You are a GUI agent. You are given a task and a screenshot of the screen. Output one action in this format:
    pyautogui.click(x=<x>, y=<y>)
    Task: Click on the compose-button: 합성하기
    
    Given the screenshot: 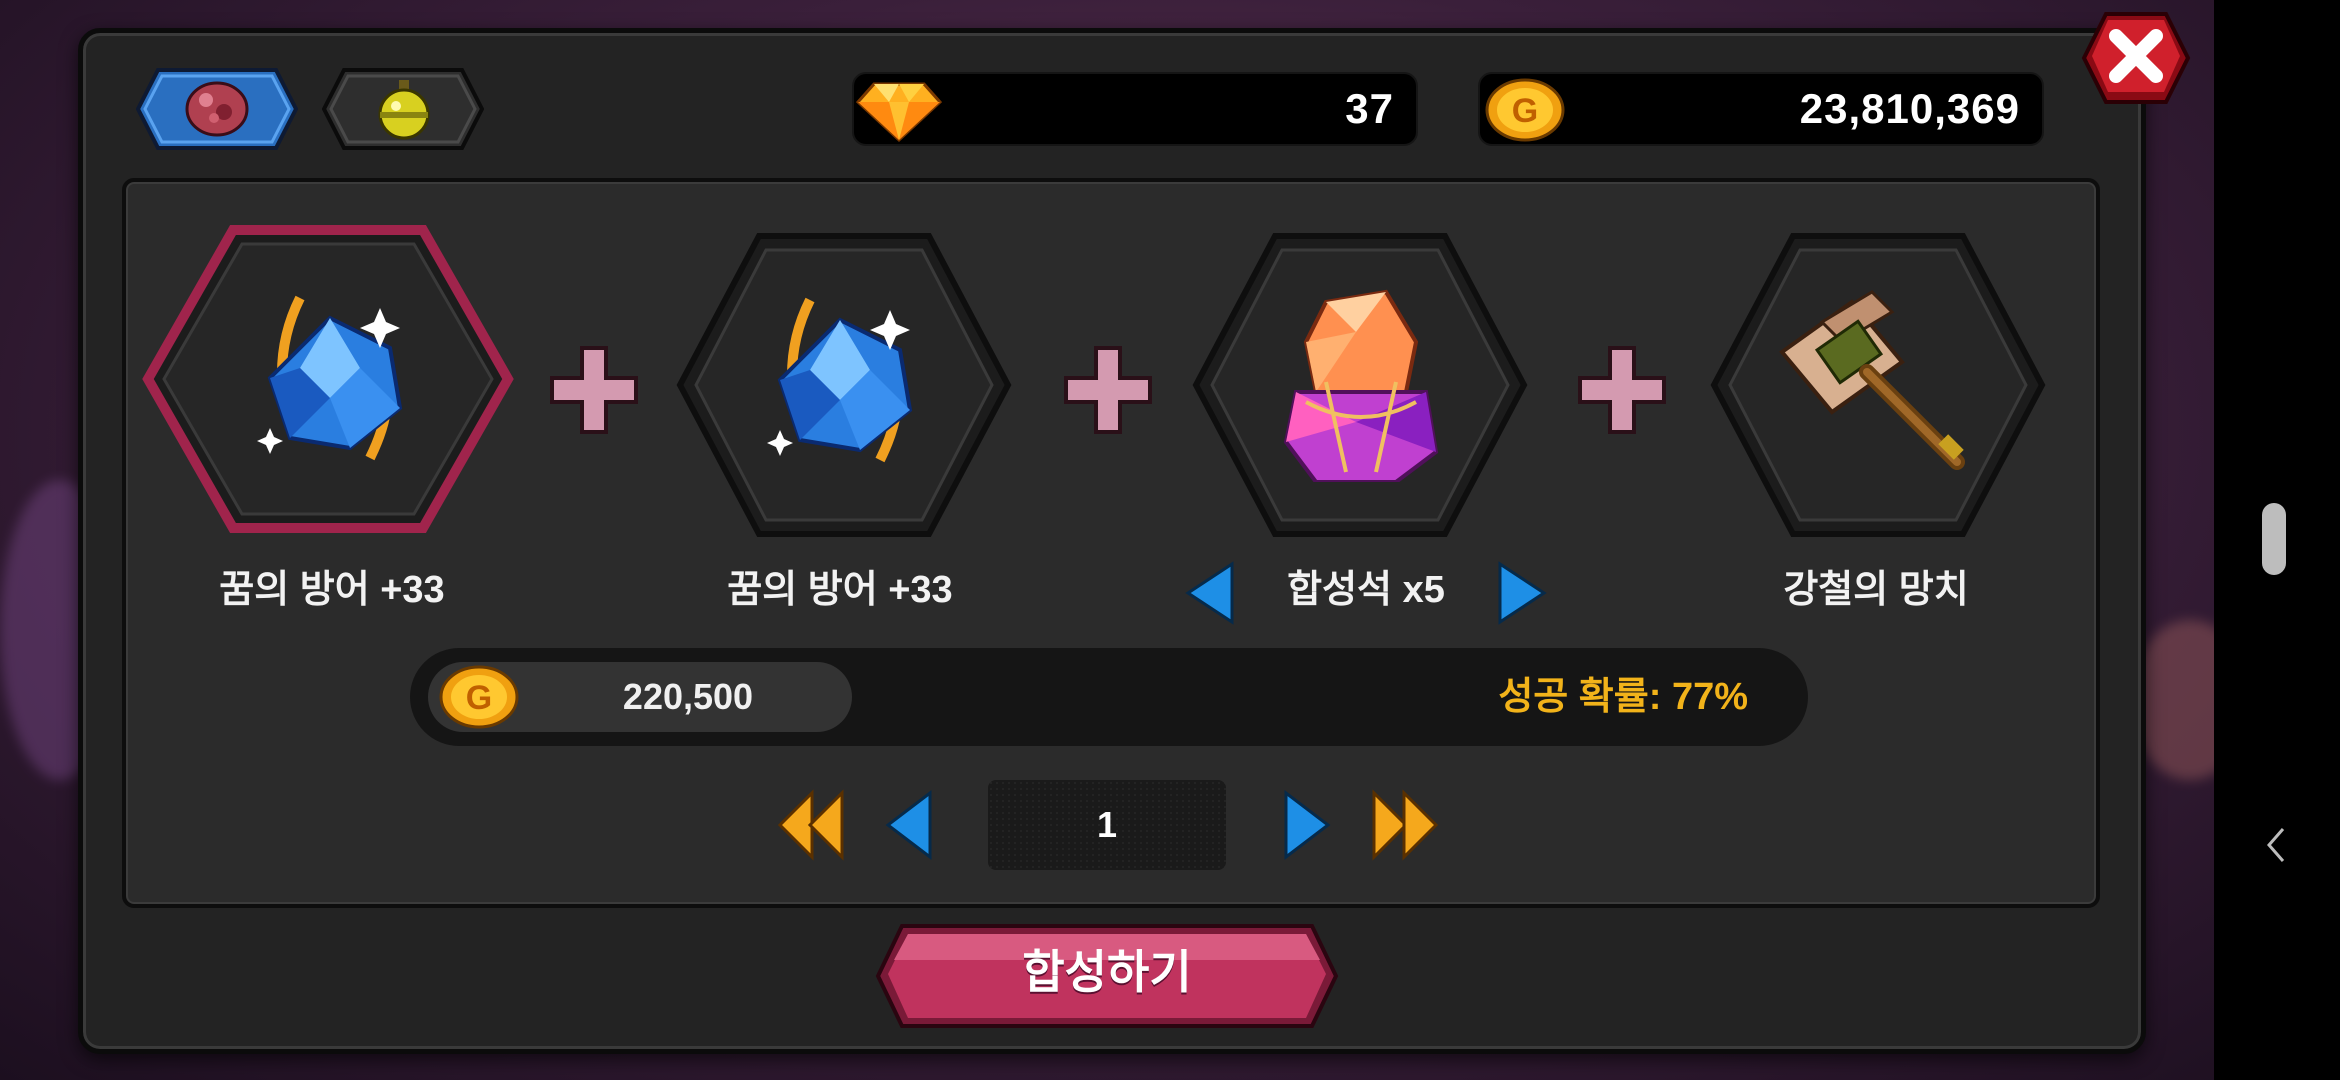 What is the action you would take?
    pyautogui.click(x=1107, y=976)
    